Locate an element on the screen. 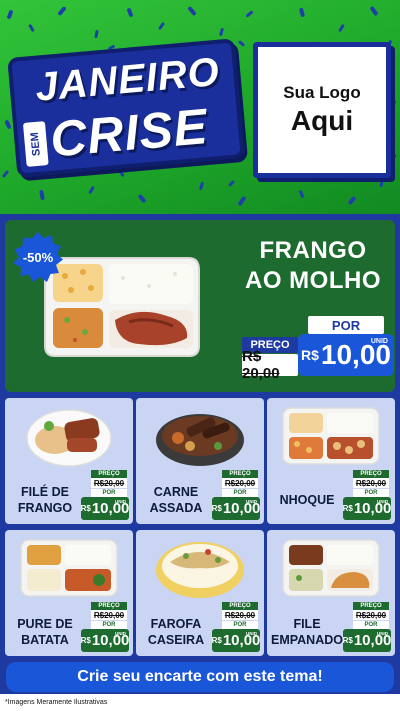 This screenshot has width=400, height=711. product-name-line1: NHOQUE is located at coordinates (307, 500).